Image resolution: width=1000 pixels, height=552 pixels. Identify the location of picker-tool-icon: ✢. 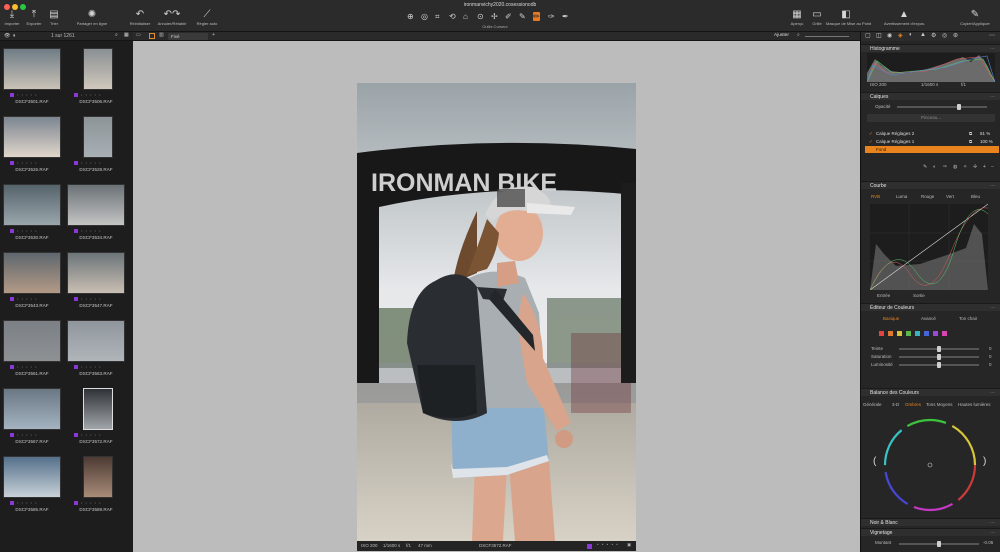
(494, 16).